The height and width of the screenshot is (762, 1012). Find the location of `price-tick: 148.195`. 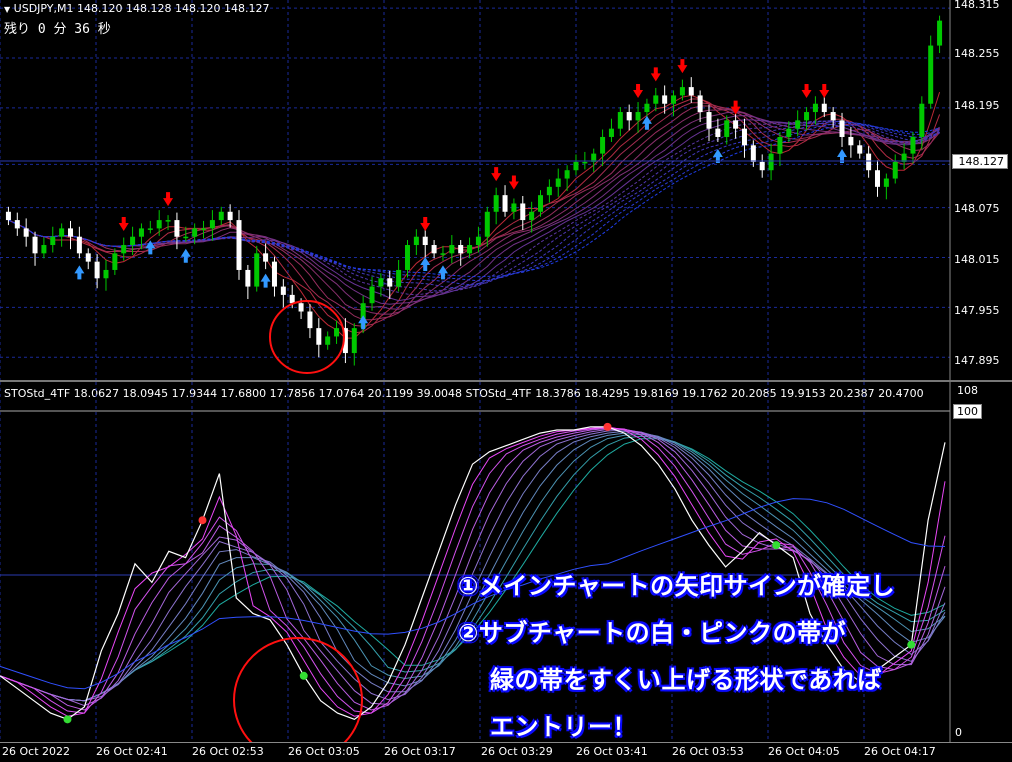

price-tick: 148.195 is located at coordinates (977, 105).